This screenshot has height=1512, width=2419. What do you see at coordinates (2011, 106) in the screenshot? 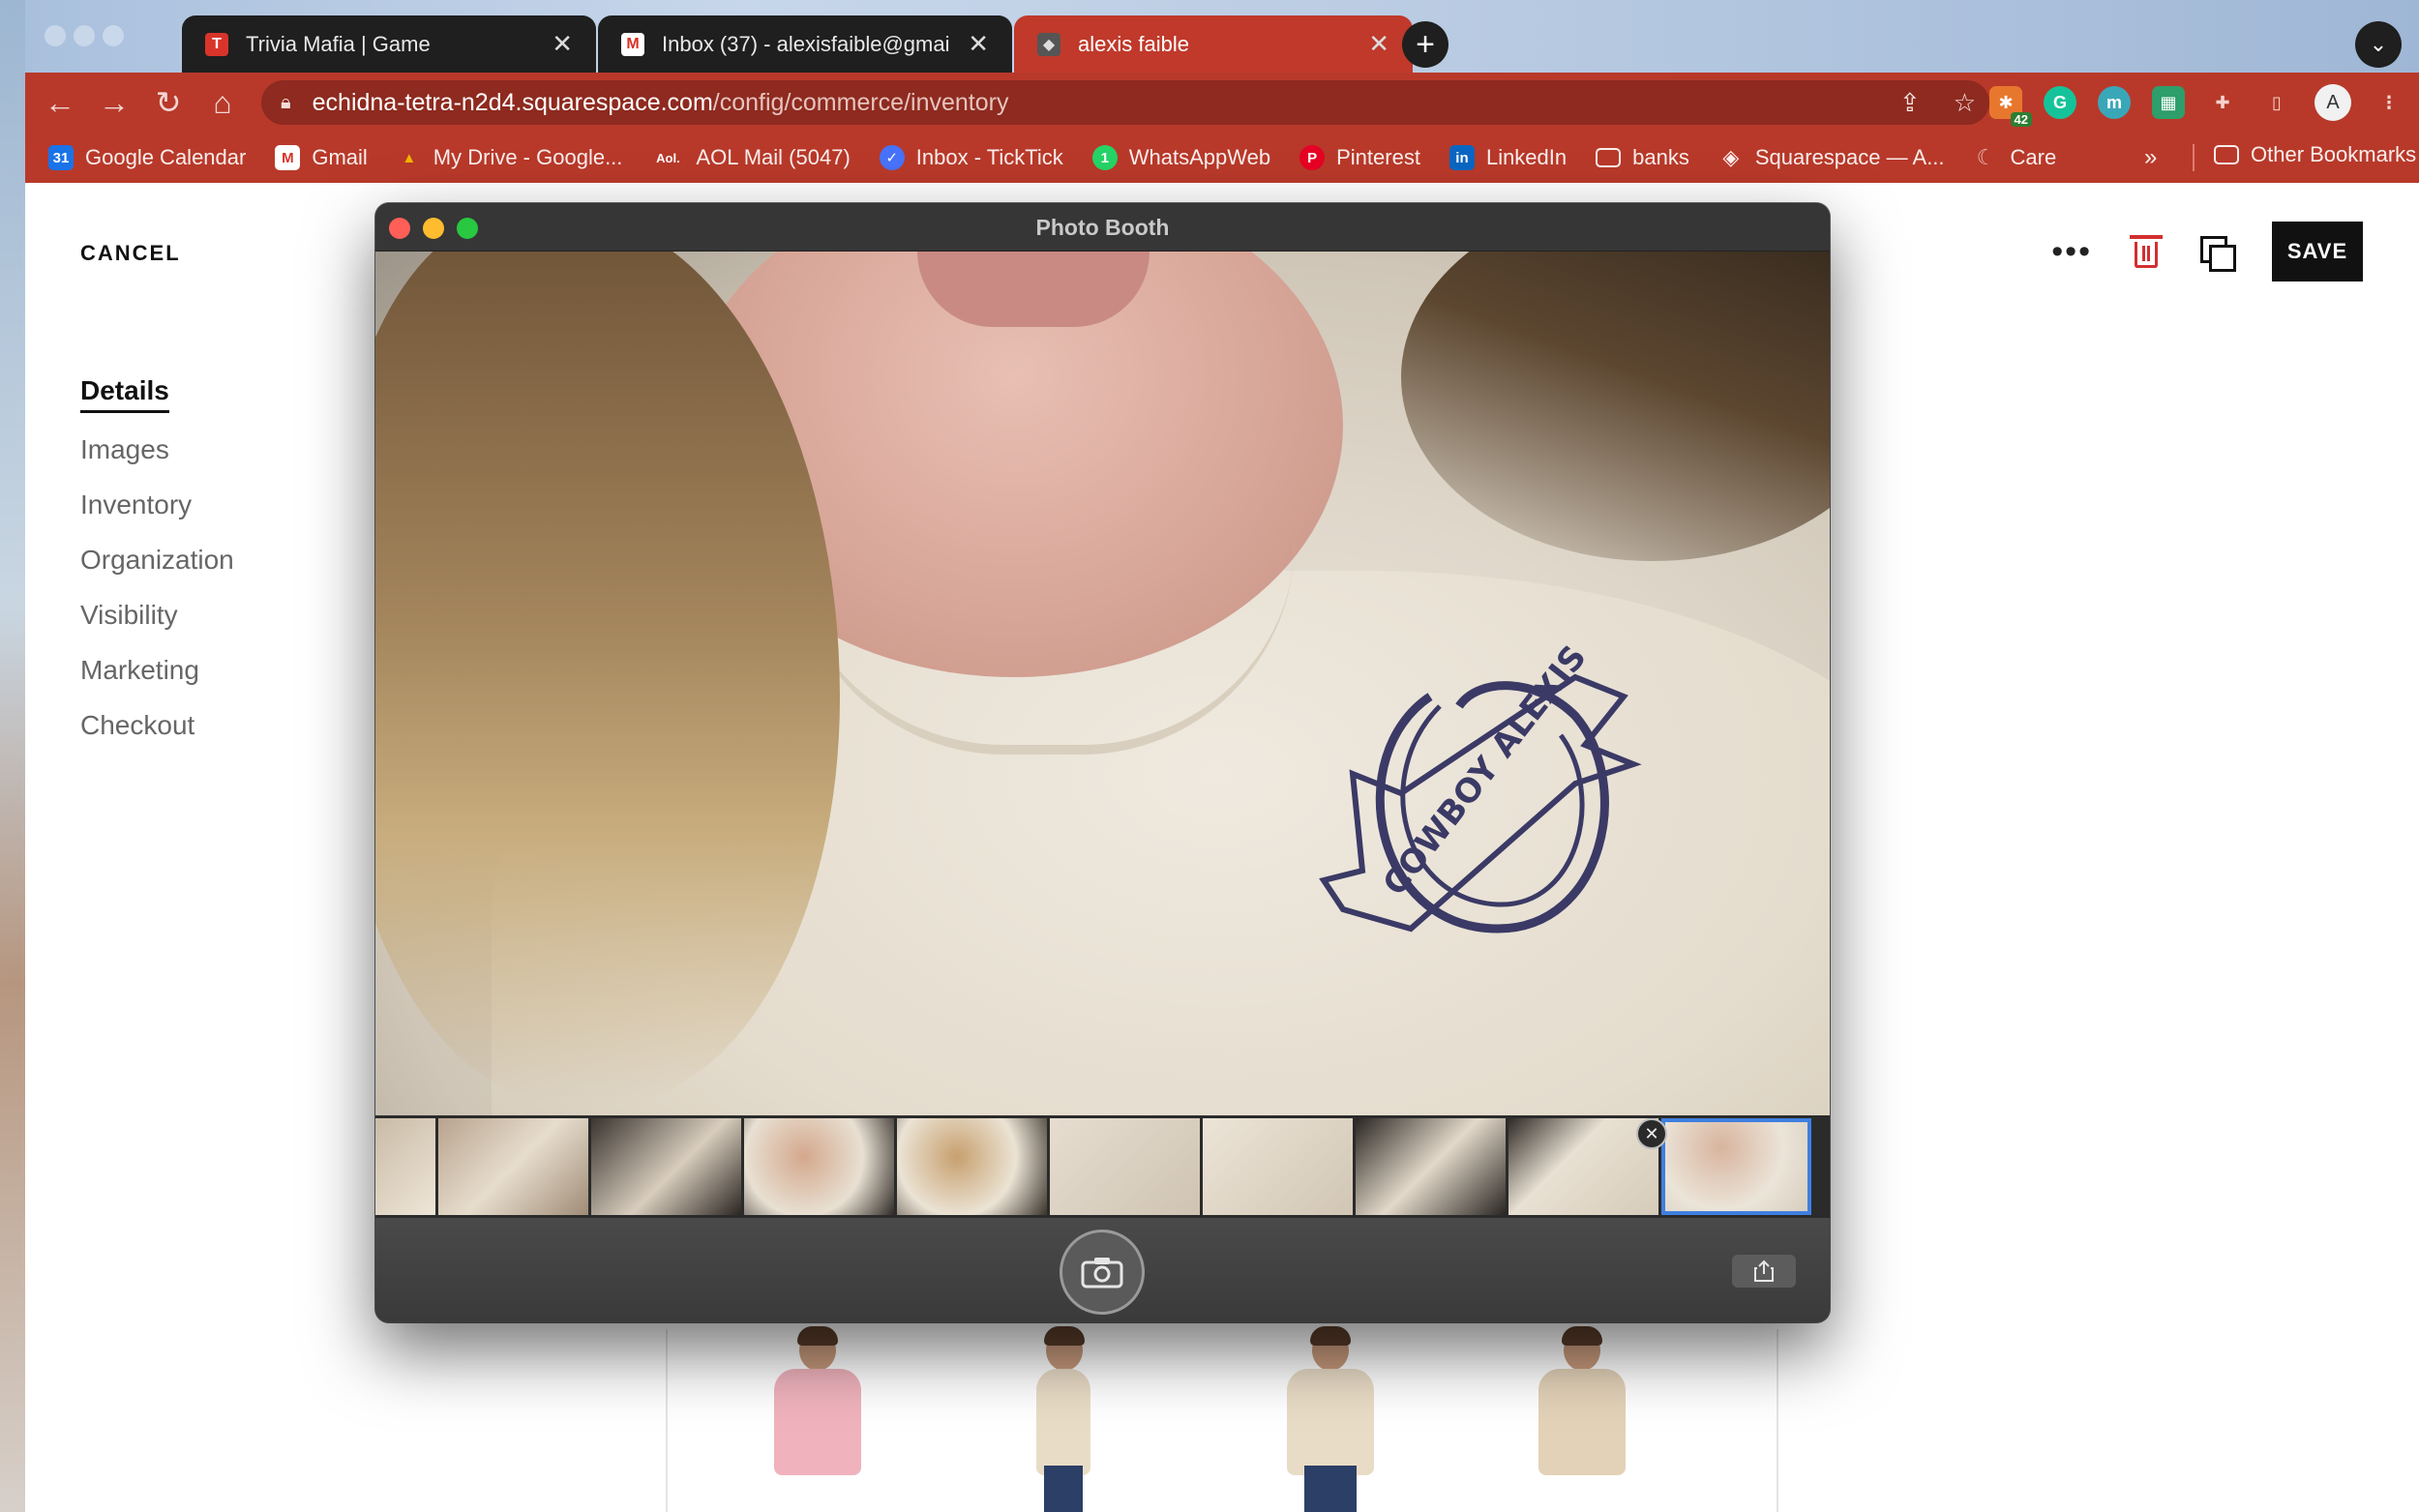
I see `extension-badge-icon: ✱ 42` at bounding box center [2011, 106].